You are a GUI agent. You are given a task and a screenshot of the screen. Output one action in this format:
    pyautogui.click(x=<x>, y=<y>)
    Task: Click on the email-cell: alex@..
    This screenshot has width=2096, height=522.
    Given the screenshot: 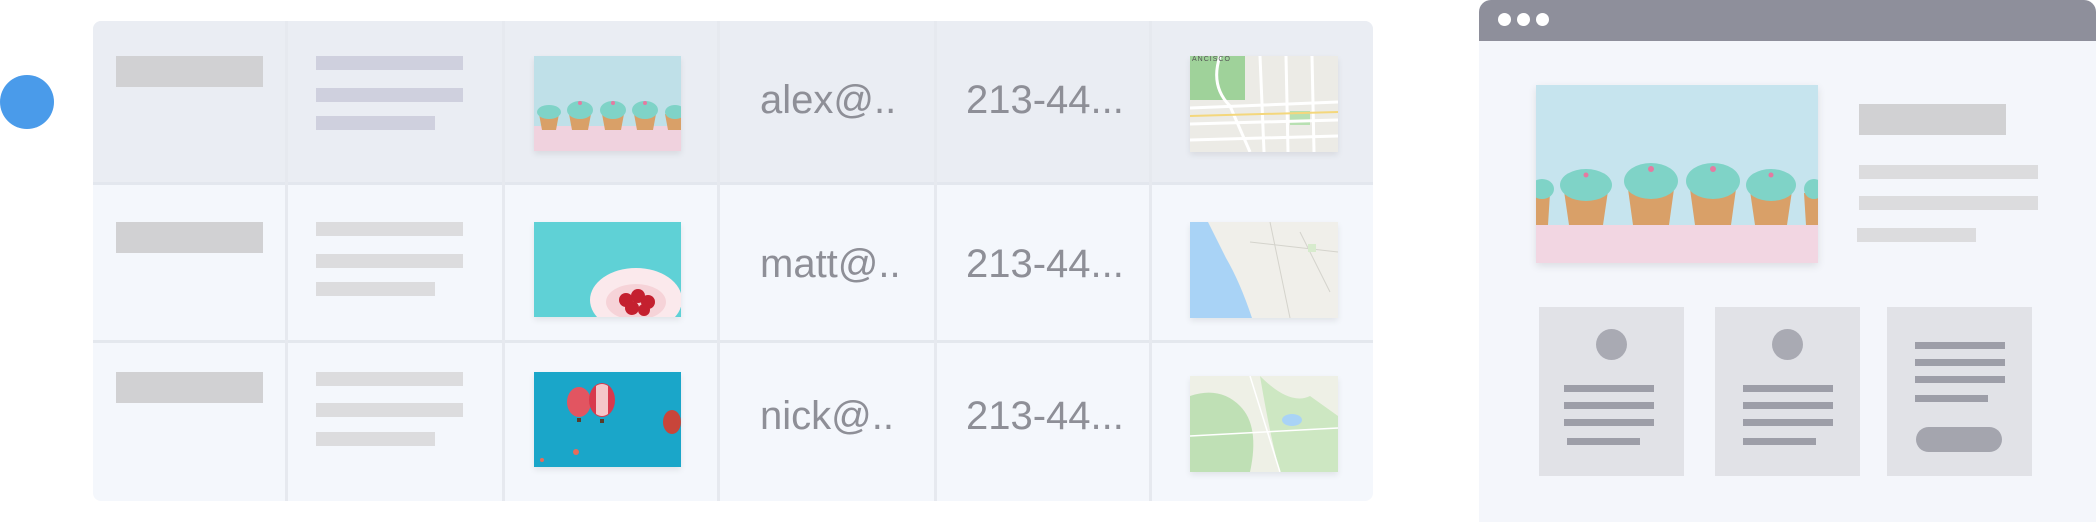 What is the action you would take?
    pyautogui.click(x=828, y=100)
    